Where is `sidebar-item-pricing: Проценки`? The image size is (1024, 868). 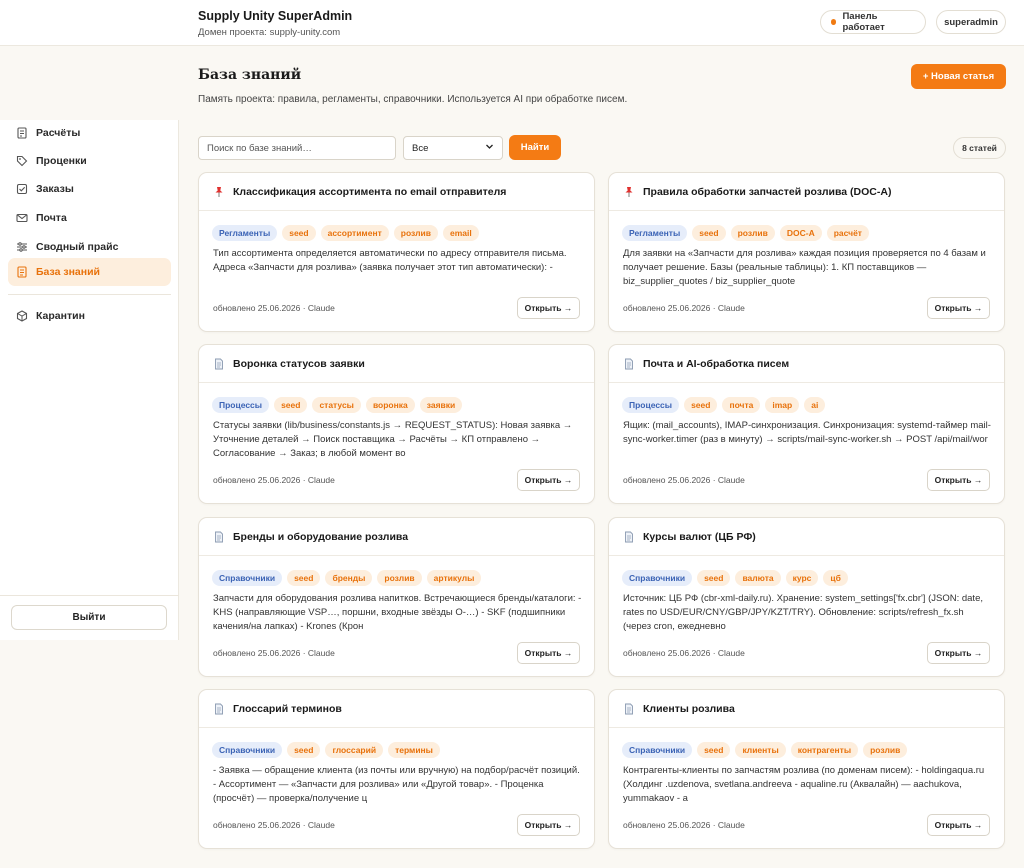
sidebar-item-pricing: Проценки is located at coordinates (89, 161).